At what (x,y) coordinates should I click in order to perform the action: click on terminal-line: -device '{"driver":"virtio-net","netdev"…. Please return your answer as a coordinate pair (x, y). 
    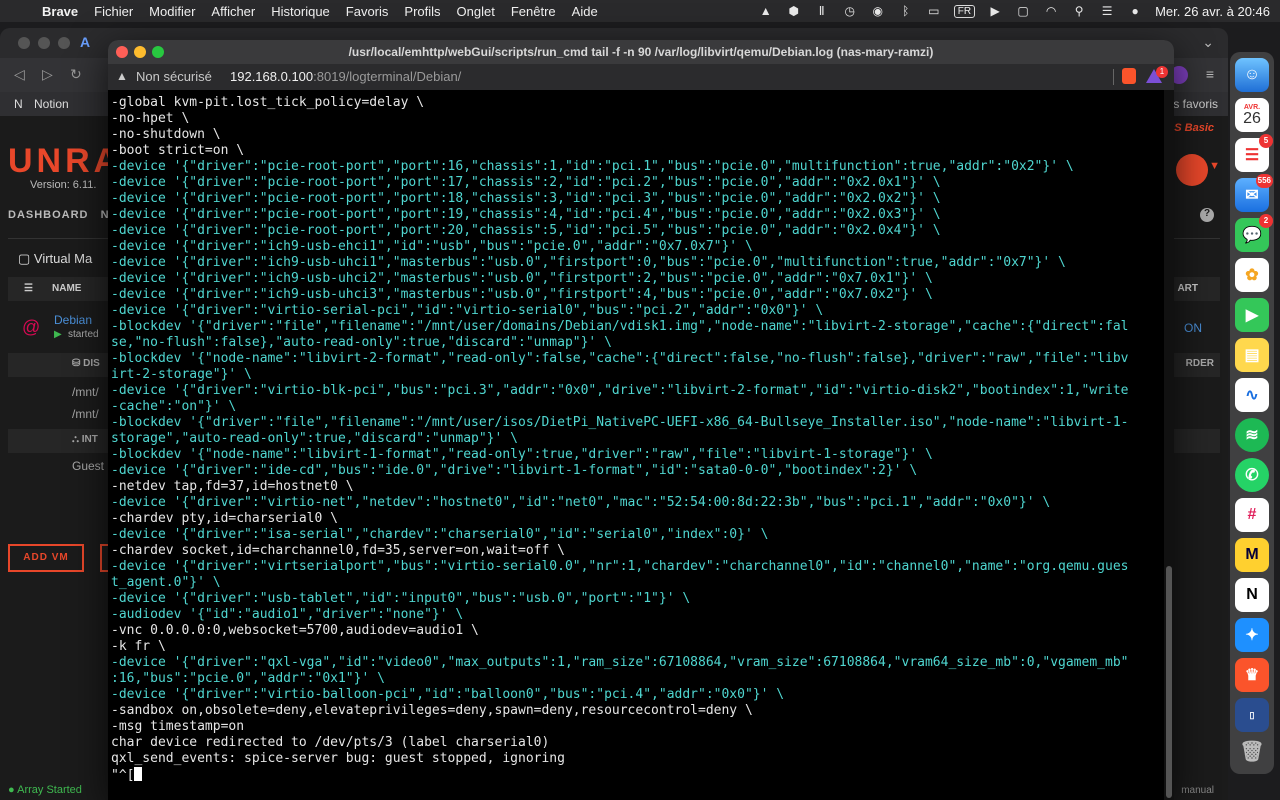
    Looking at the image, I should click on (581, 502).